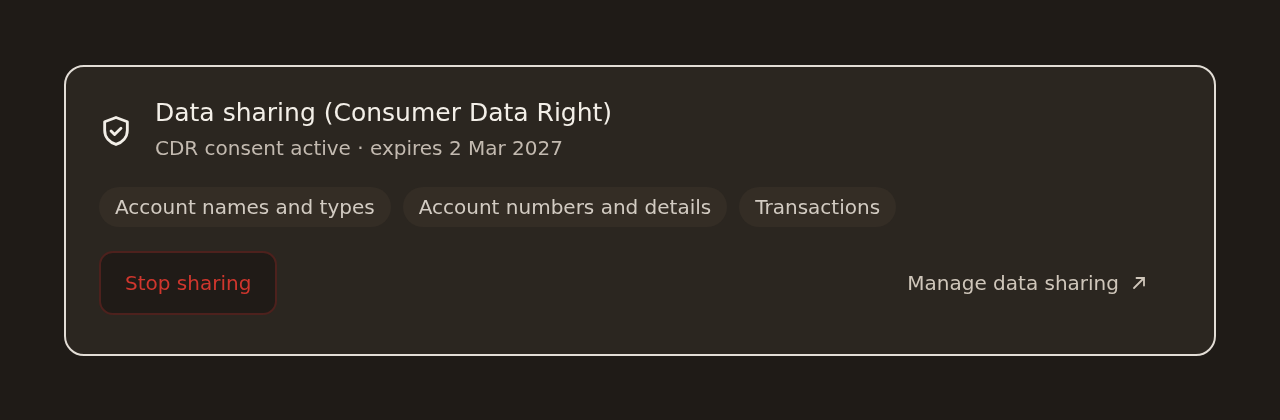 The width and height of the screenshot is (1280, 420). I want to click on scope-tag: Account numbers and details, so click(565, 207).